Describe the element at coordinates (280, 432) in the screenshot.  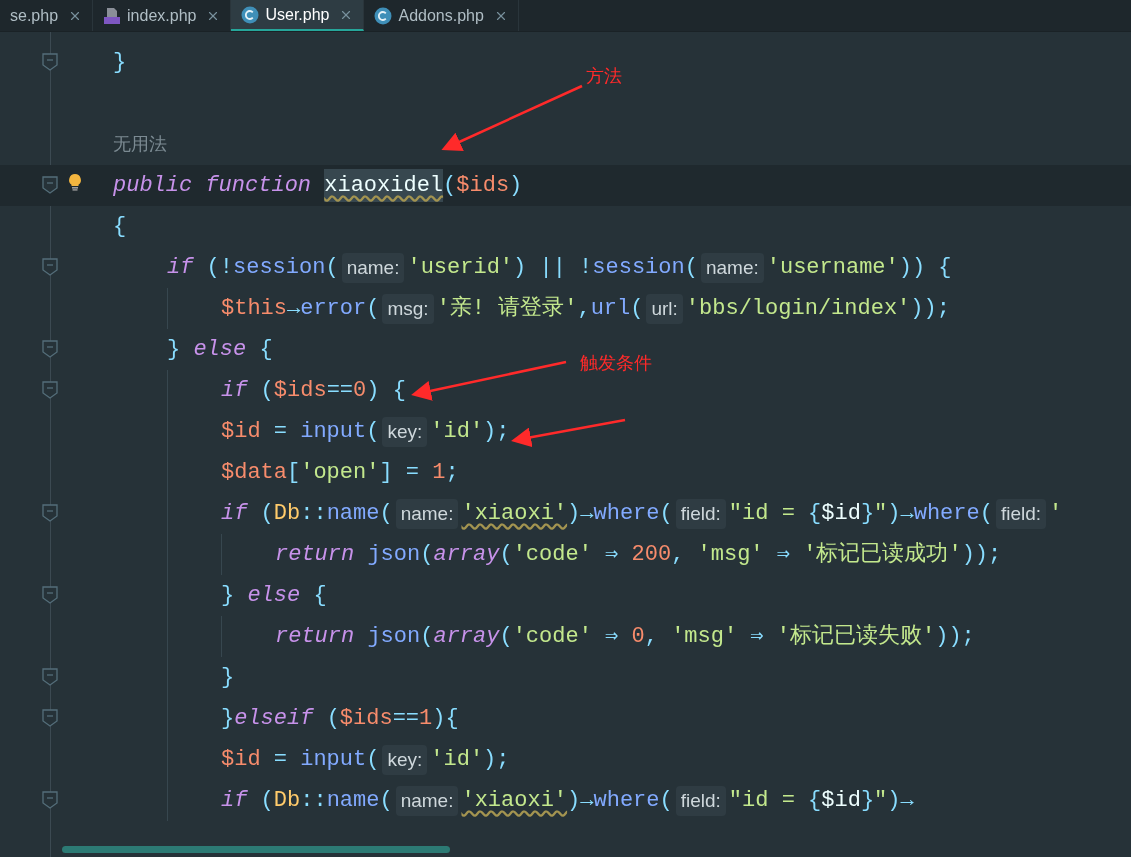
I see `code-token: =` at that location.